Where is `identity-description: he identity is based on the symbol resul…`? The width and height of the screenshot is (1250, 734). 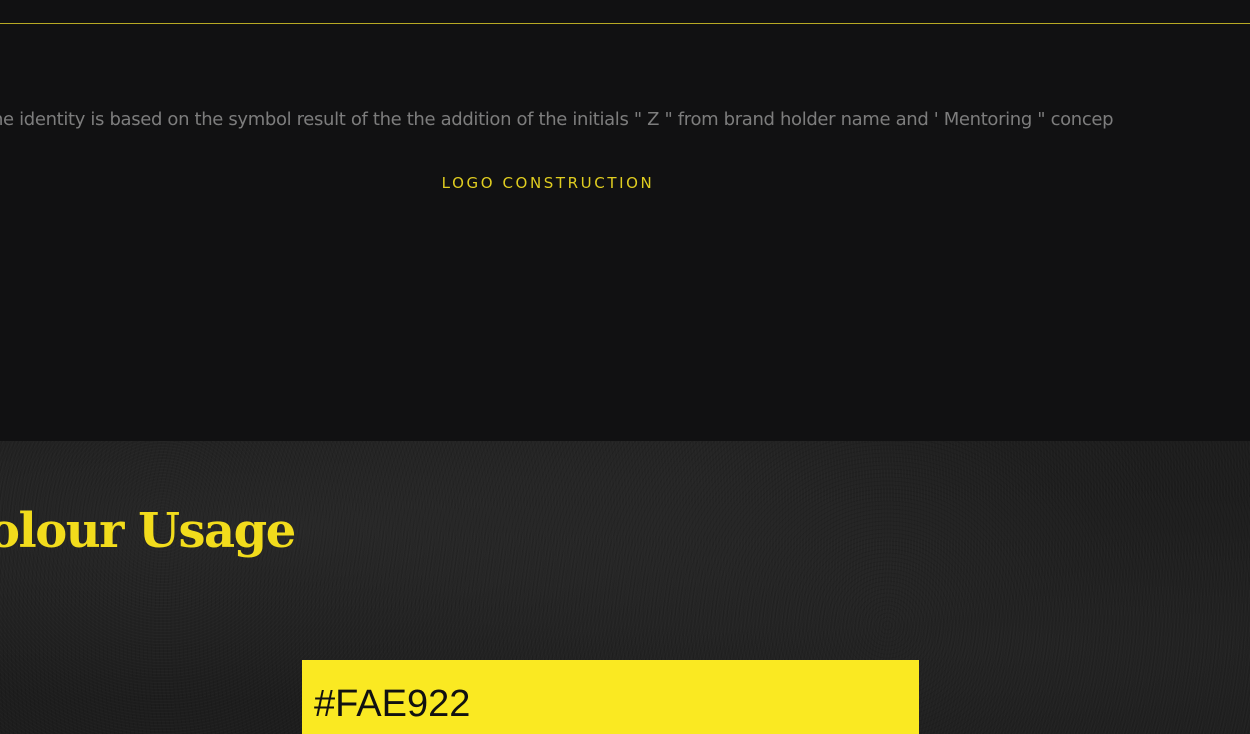 identity-description: he identity is based on the symbol resul… is located at coordinates (557, 119).